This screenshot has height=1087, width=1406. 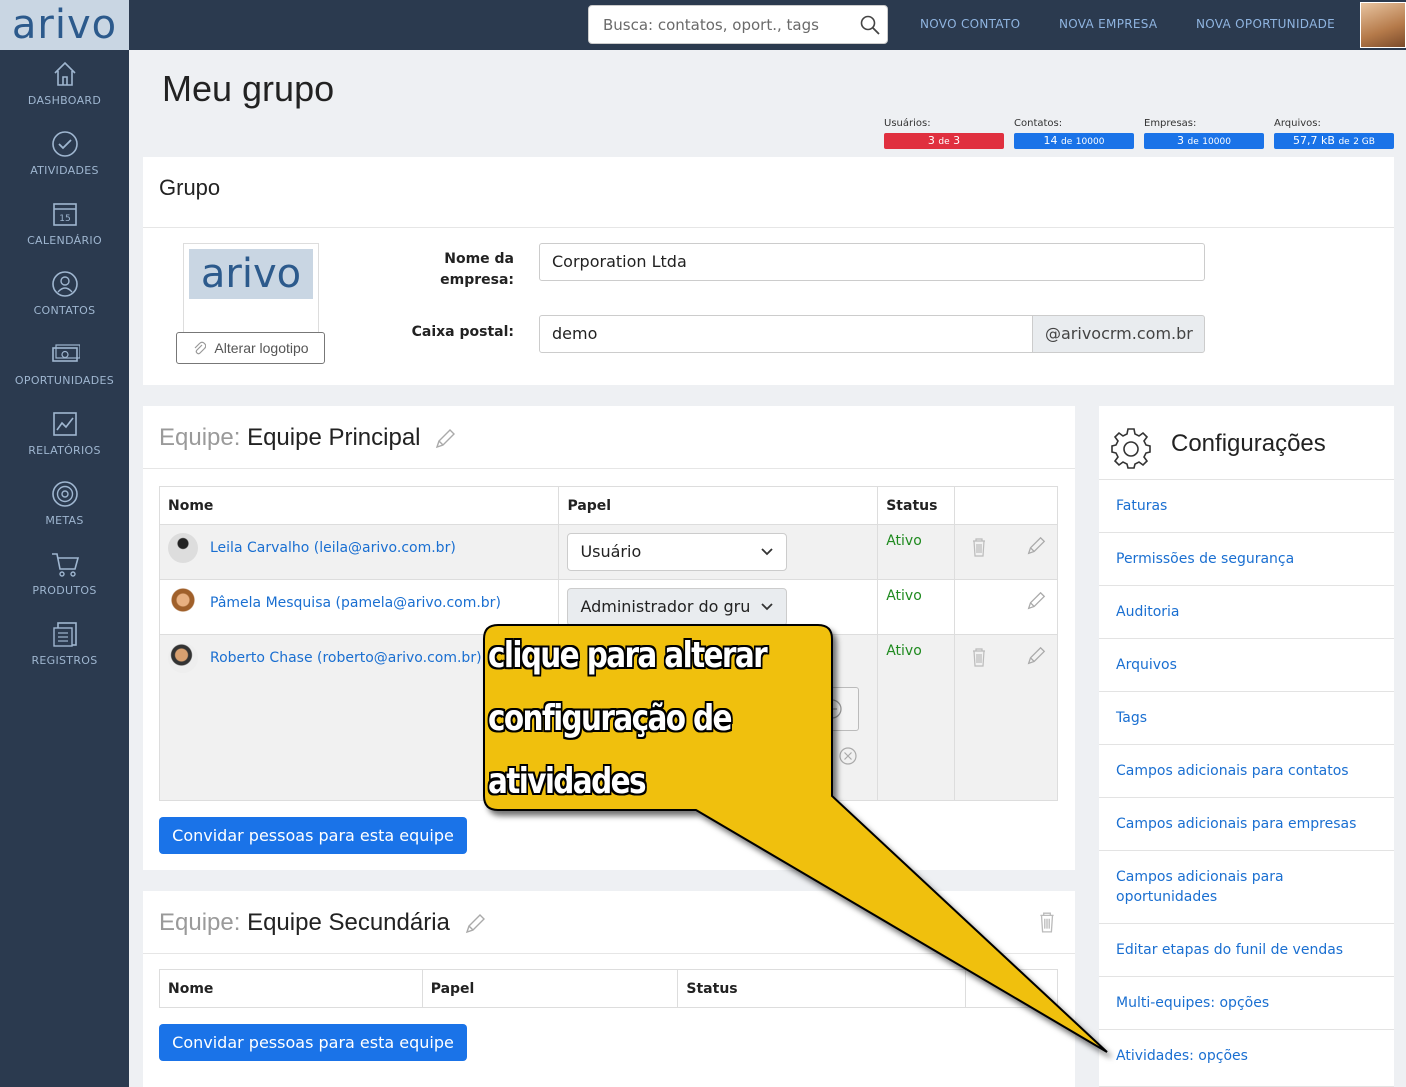 I want to click on member-link: Leila Carvalho (leila@arivo.com.br), so click(x=333, y=548).